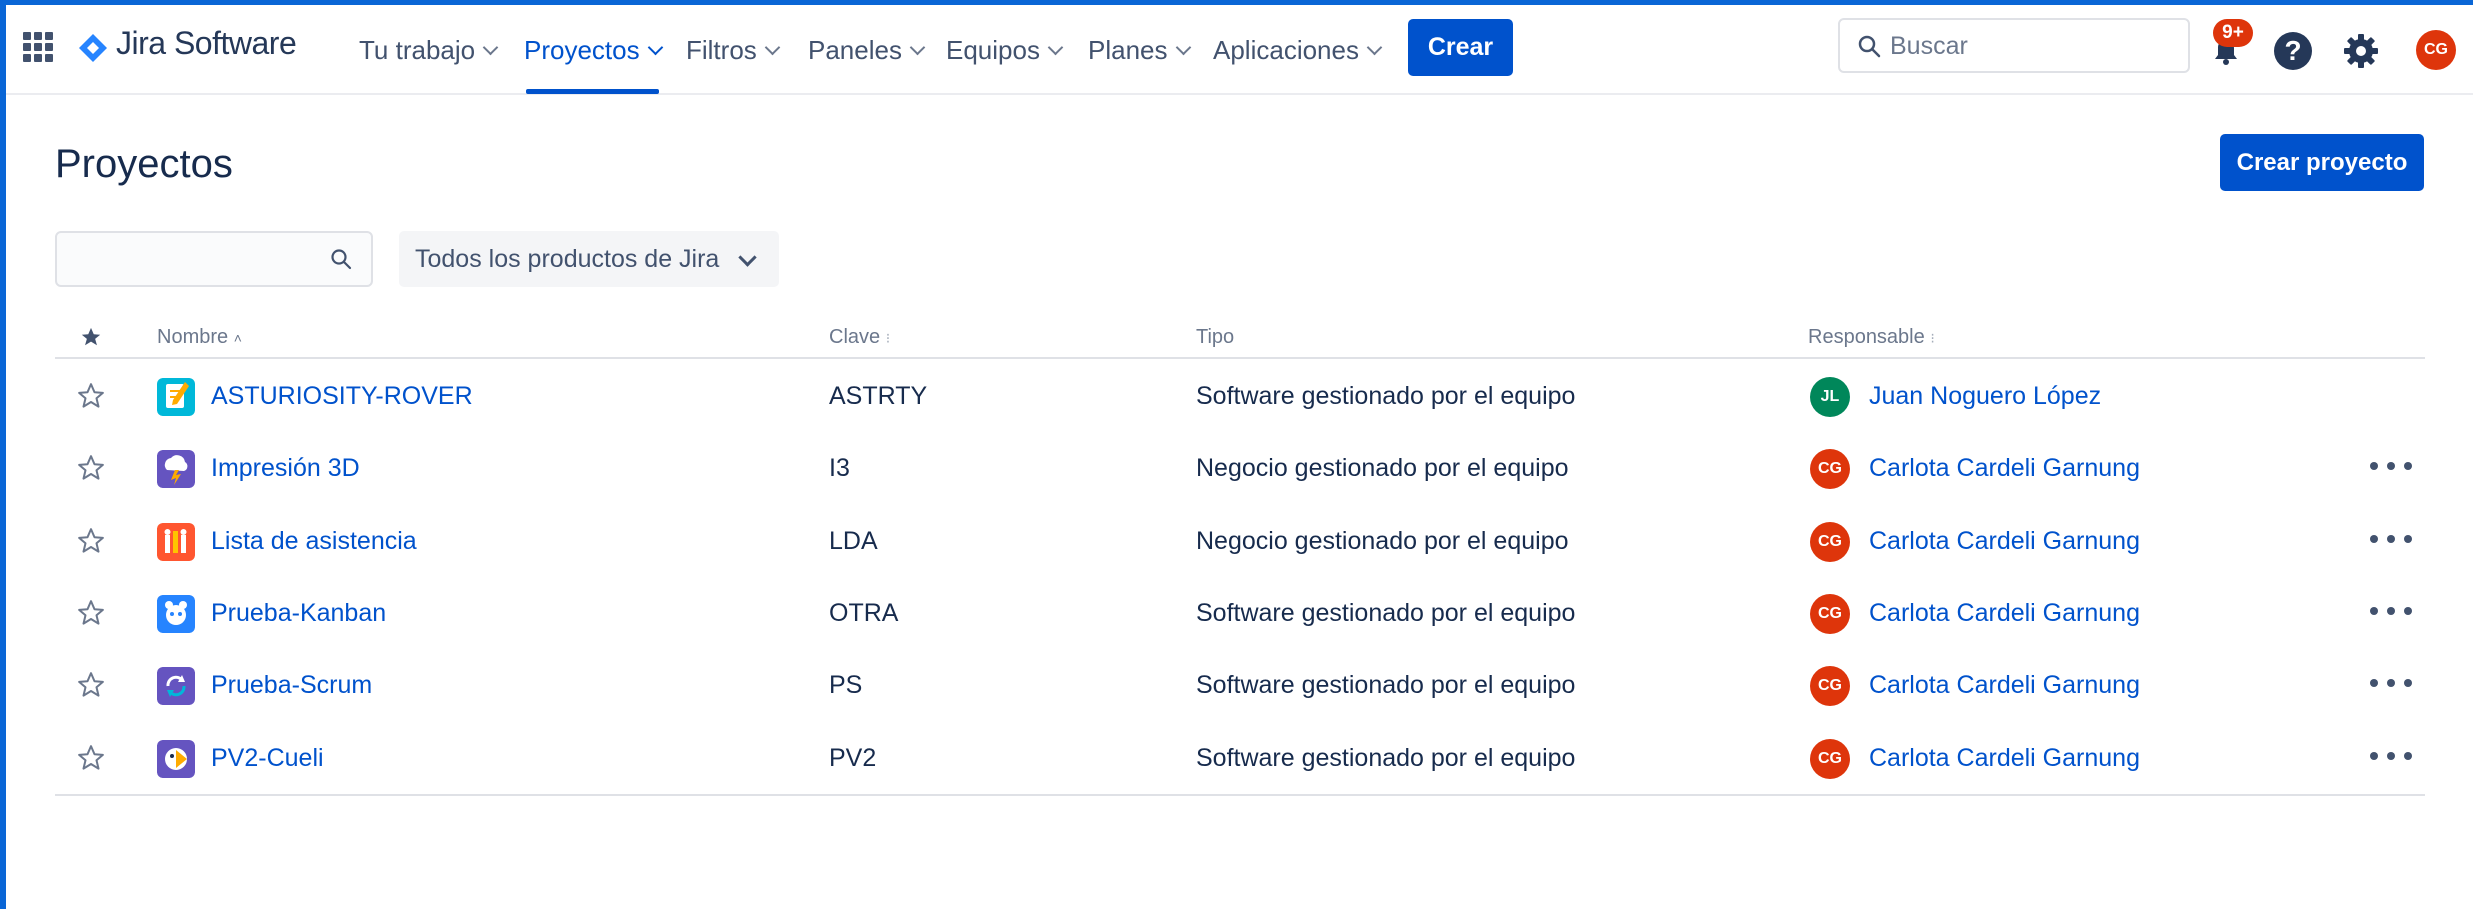 This screenshot has width=2473, height=909. Describe the element at coordinates (176, 759) in the screenshot. I see `bird-icon` at that location.